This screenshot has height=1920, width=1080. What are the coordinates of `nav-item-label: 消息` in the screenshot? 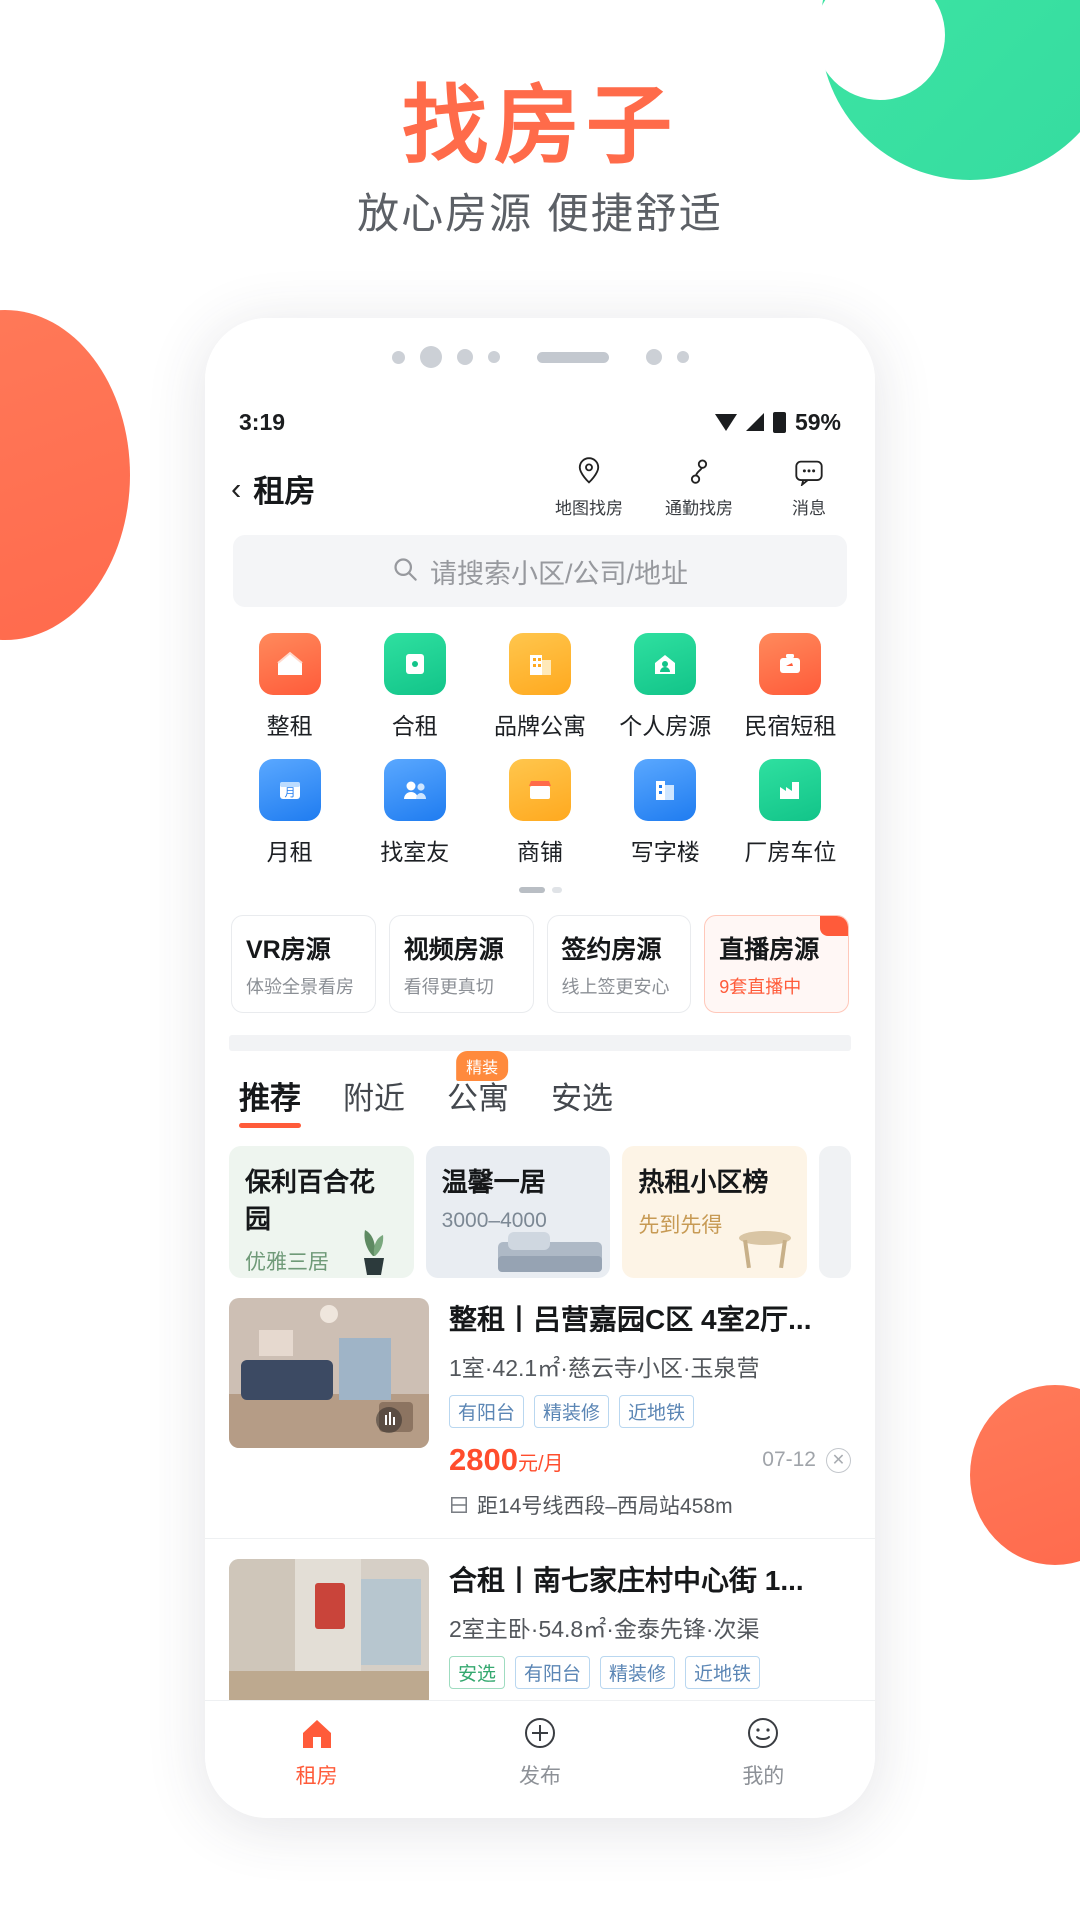 It's located at (809, 508).